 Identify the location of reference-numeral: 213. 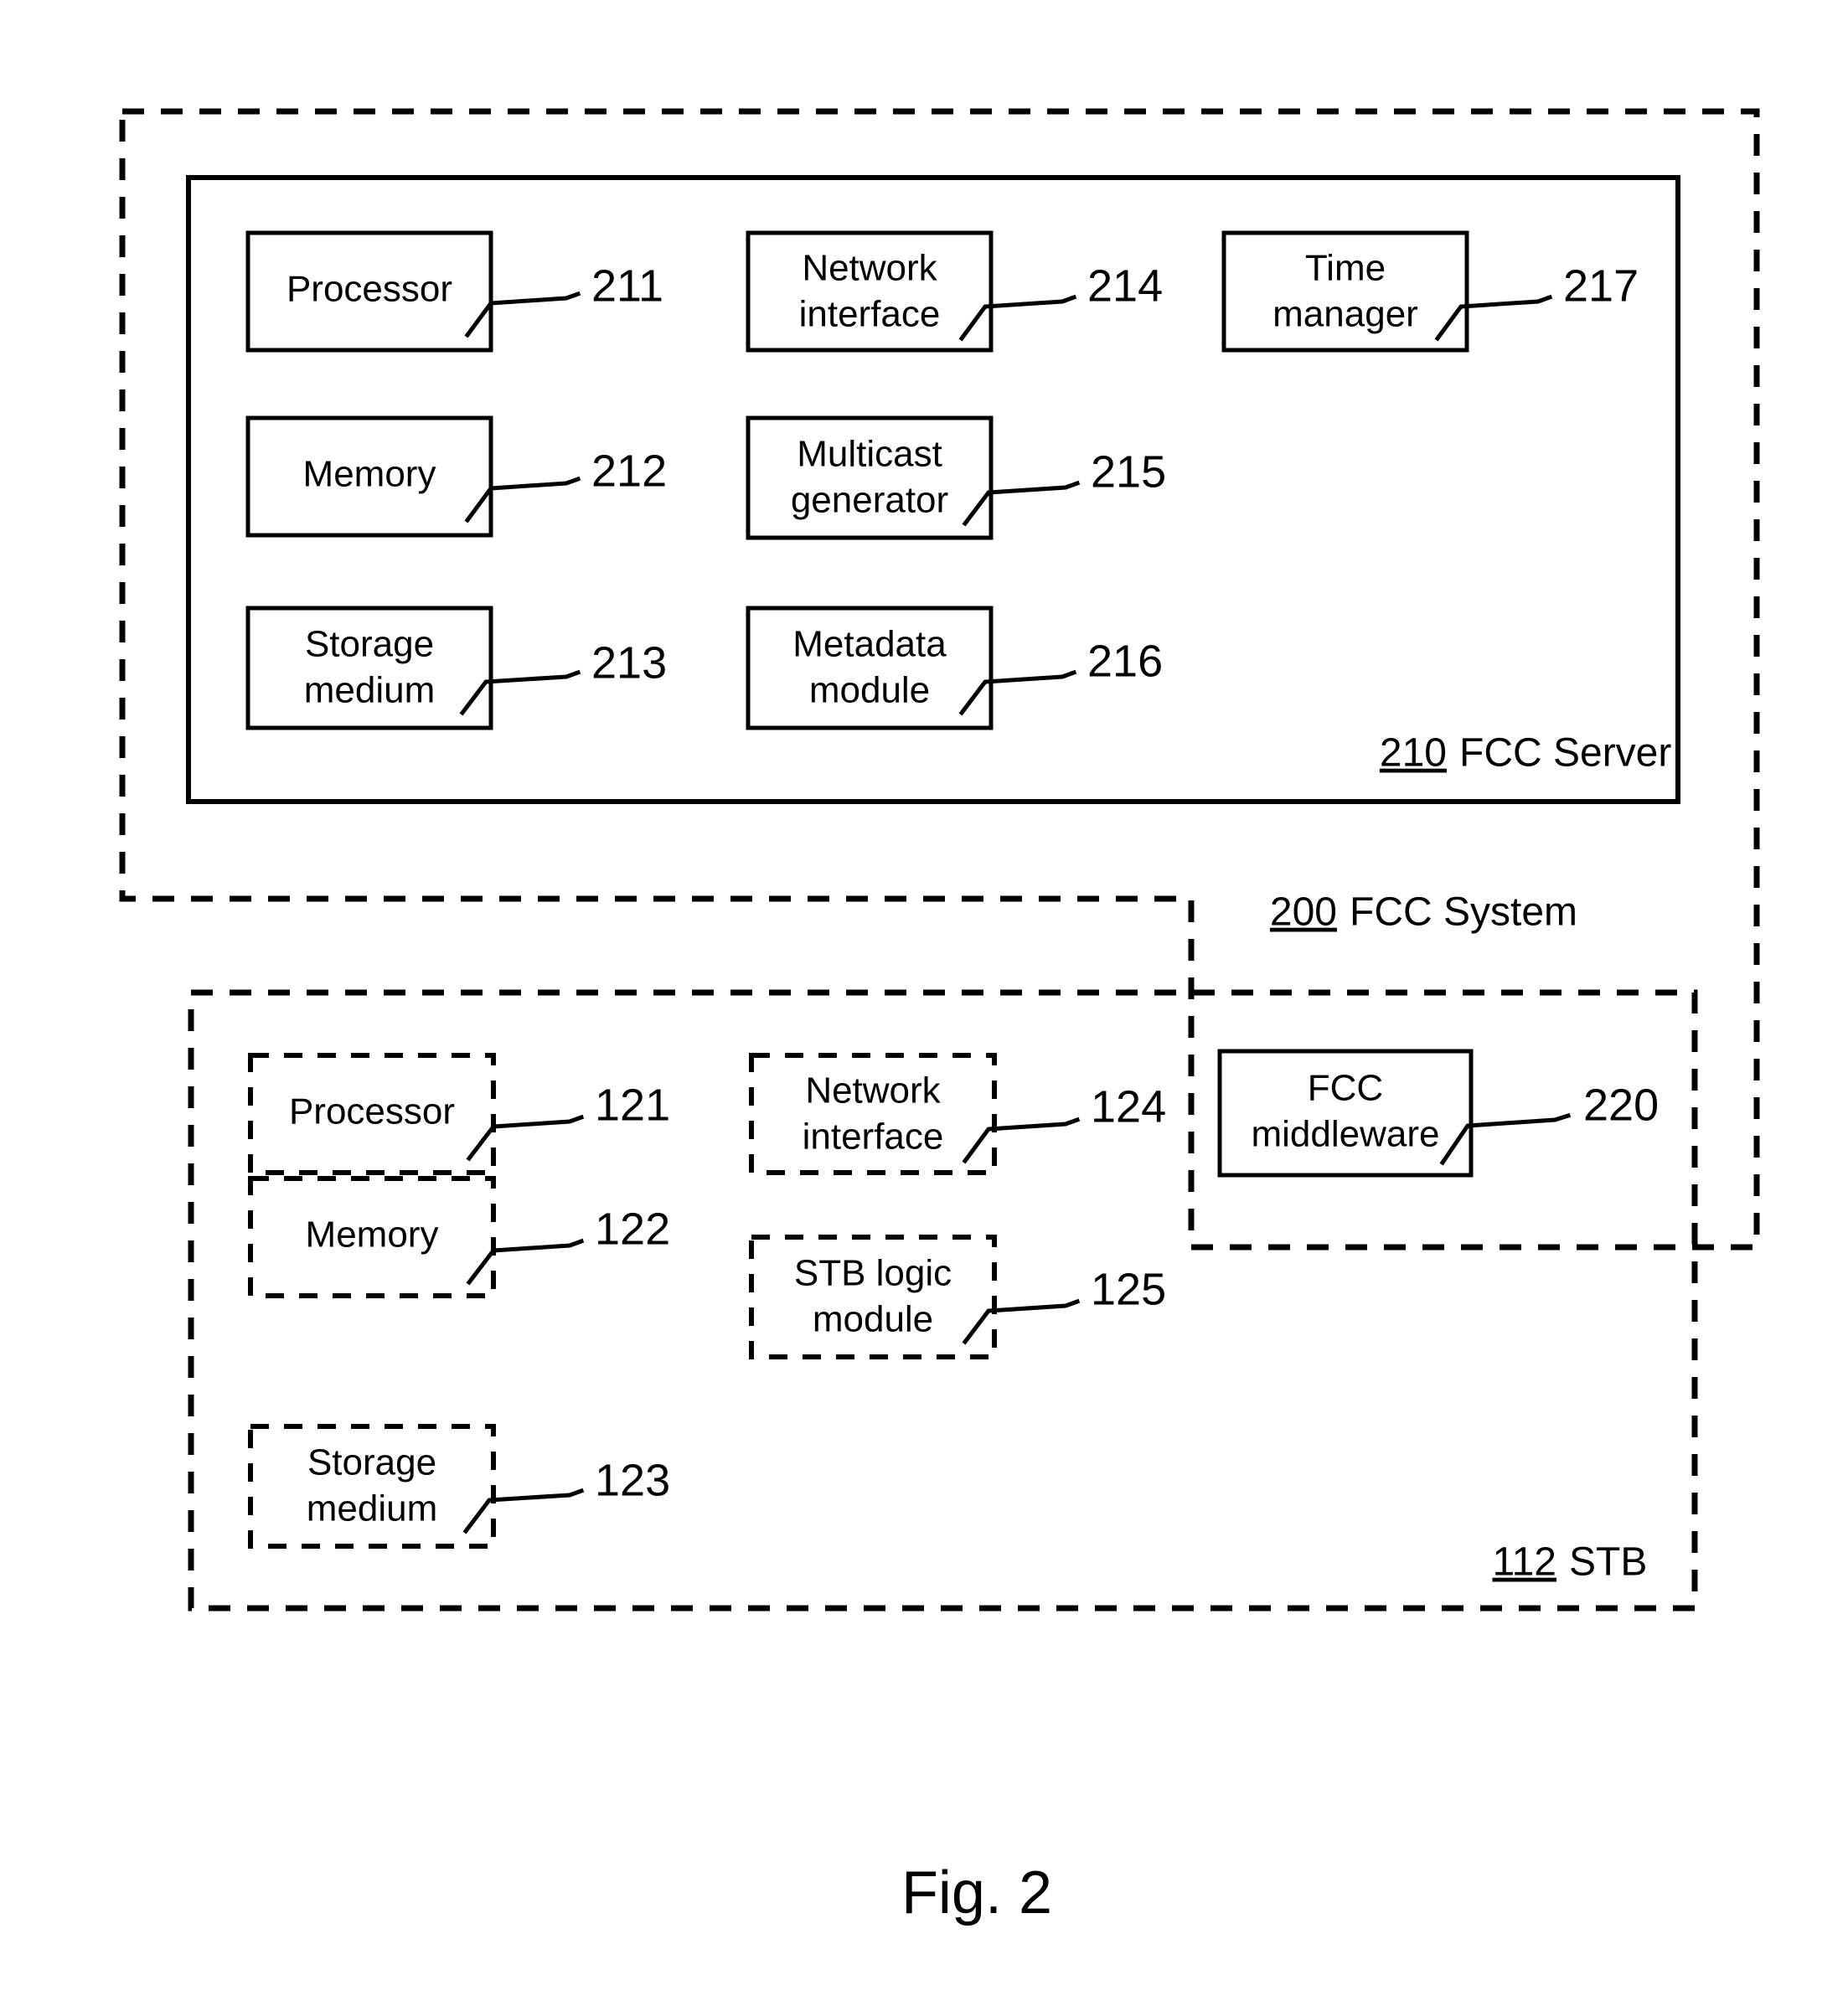
(629, 663).